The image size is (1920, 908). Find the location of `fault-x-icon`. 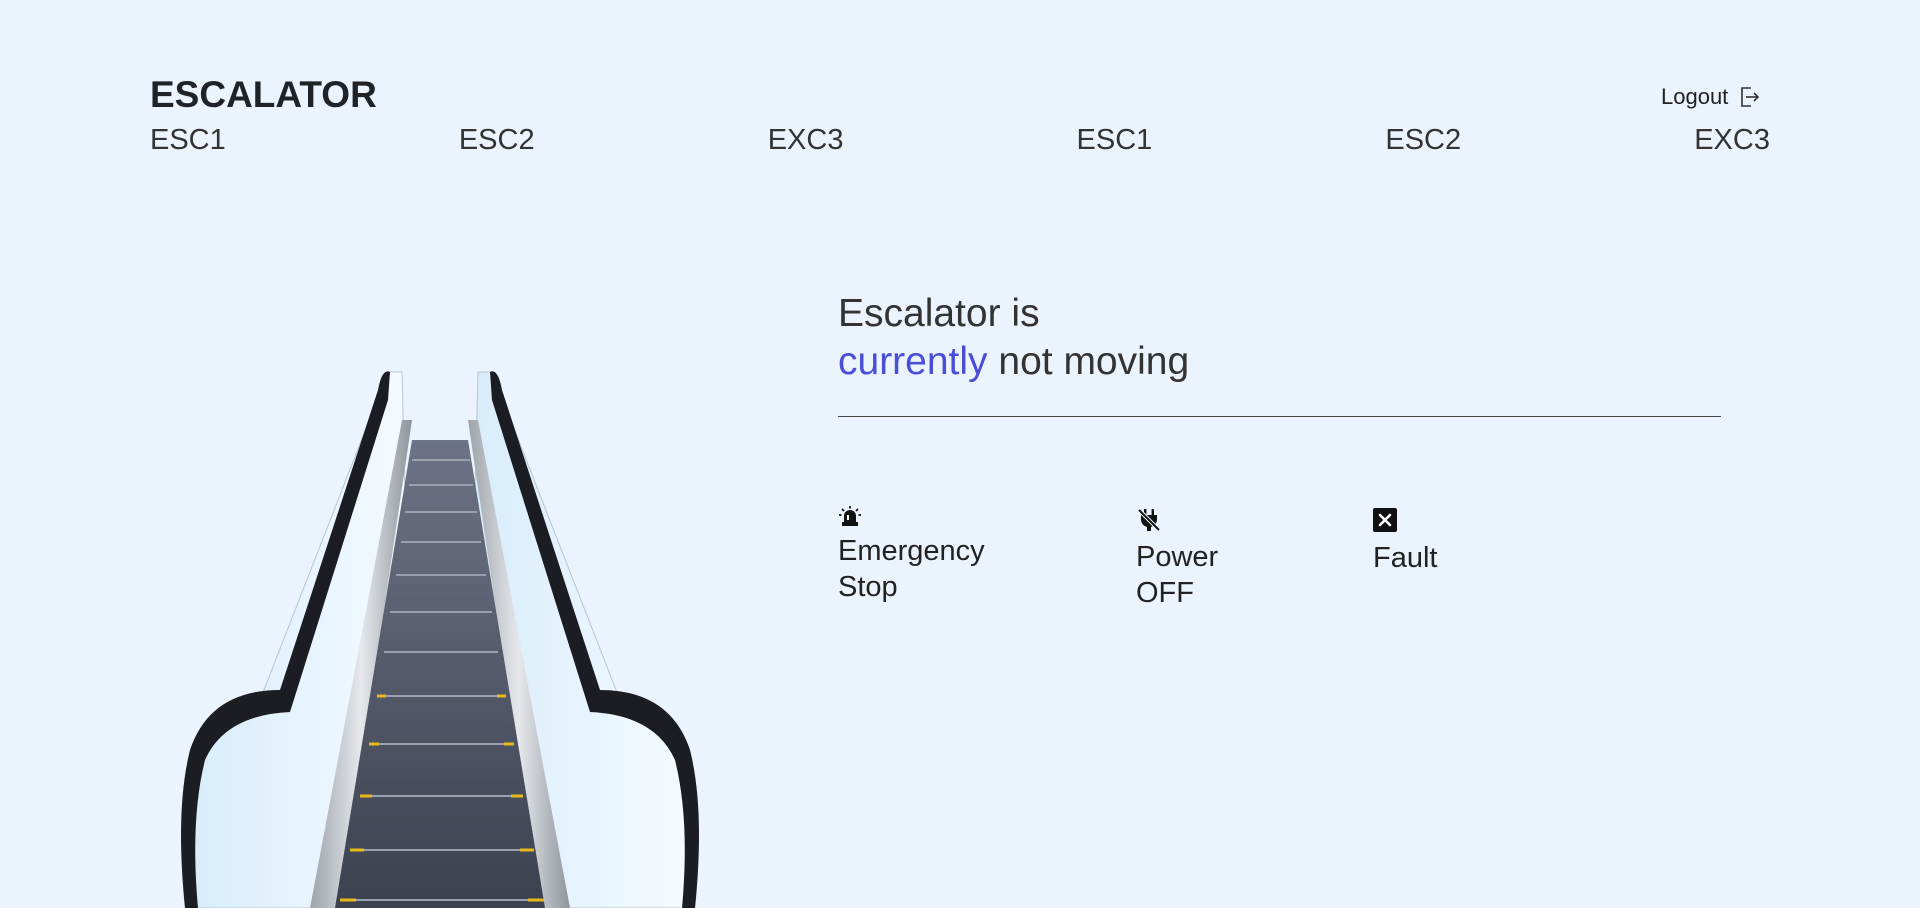

fault-x-icon is located at coordinates (1385, 520).